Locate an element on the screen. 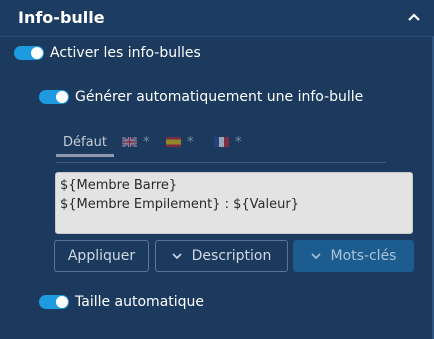 The width and height of the screenshot is (434, 339). auto-generate-toggle is located at coordinates (54, 97).